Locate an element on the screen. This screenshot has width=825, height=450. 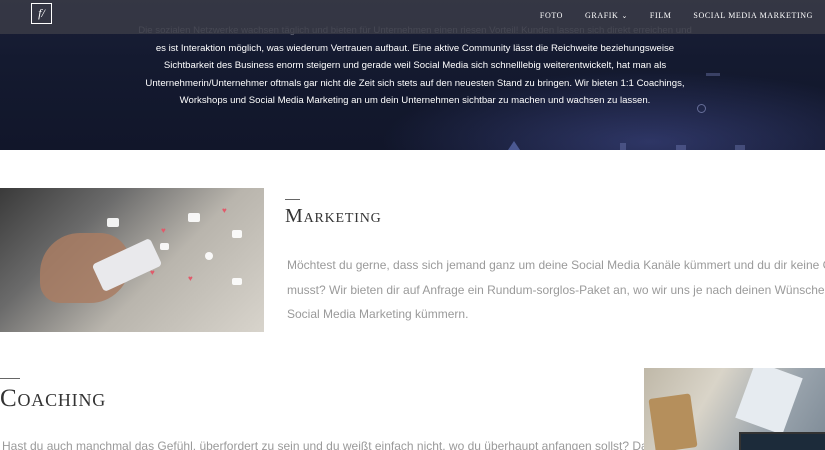
main-menu: Foto Grafik ⌄ Film Social Media Marketing is located at coordinates (676, 15).